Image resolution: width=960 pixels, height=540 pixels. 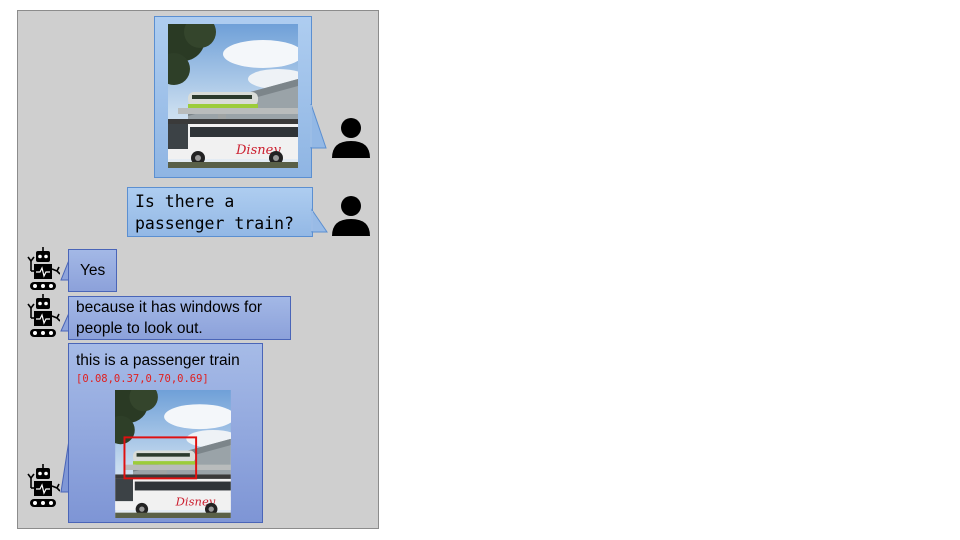 I want to click on bbox-coordinates-label: [0.08,0.37,0.70,0.69], so click(x=142, y=379).